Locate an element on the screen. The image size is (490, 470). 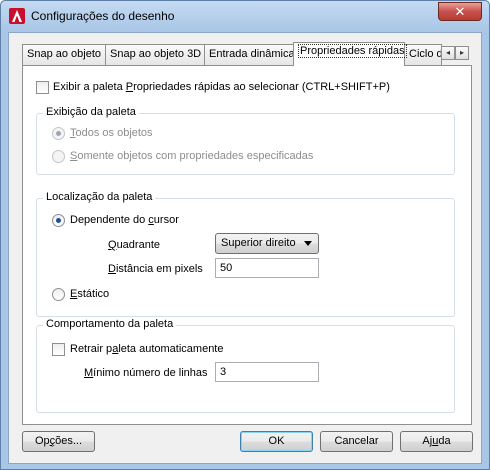
auto-collapse-checkbox is located at coordinates (58, 349).